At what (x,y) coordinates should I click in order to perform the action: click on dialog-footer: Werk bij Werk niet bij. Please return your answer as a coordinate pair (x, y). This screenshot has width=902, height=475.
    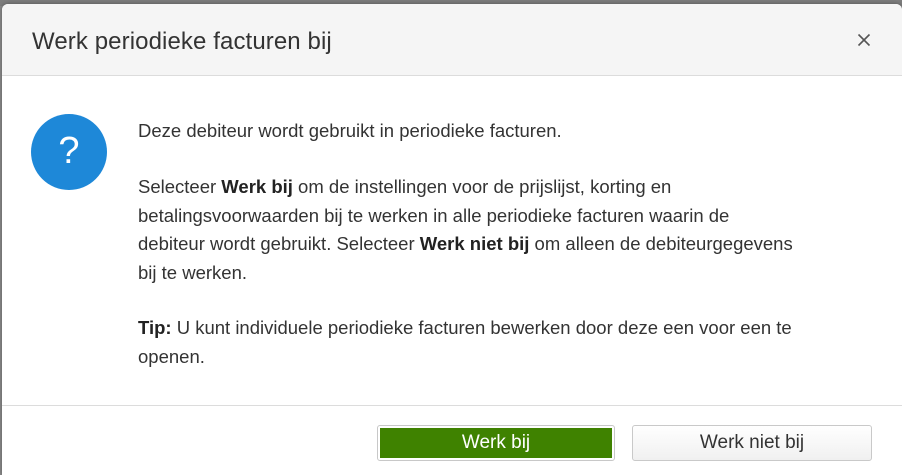
    Looking at the image, I should click on (452, 440).